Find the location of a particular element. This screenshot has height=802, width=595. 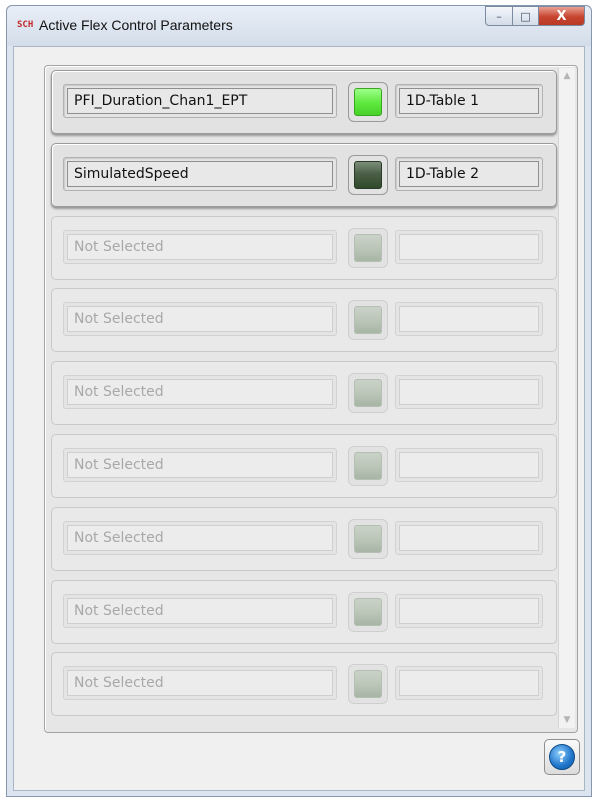

minimize-button: – is located at coordinates (499, 16).